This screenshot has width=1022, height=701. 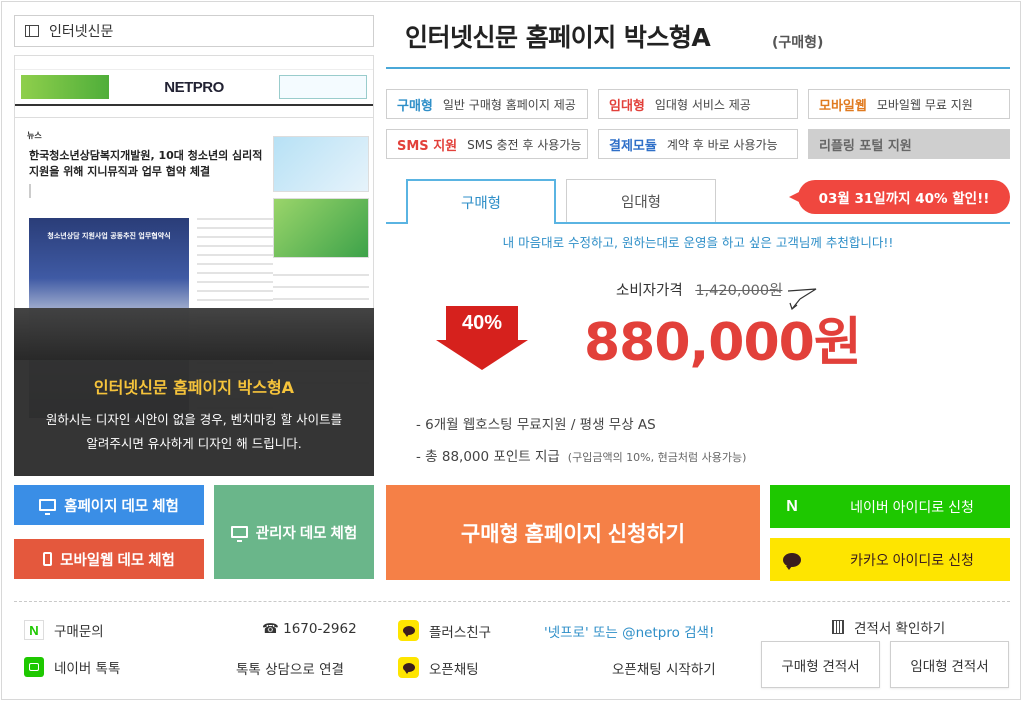 What do you see at coordinates (290, 668) in the screenshot?
I see `talk-connect-link: 톡톡 상담으로 연결` at bounding box center [290, 668].